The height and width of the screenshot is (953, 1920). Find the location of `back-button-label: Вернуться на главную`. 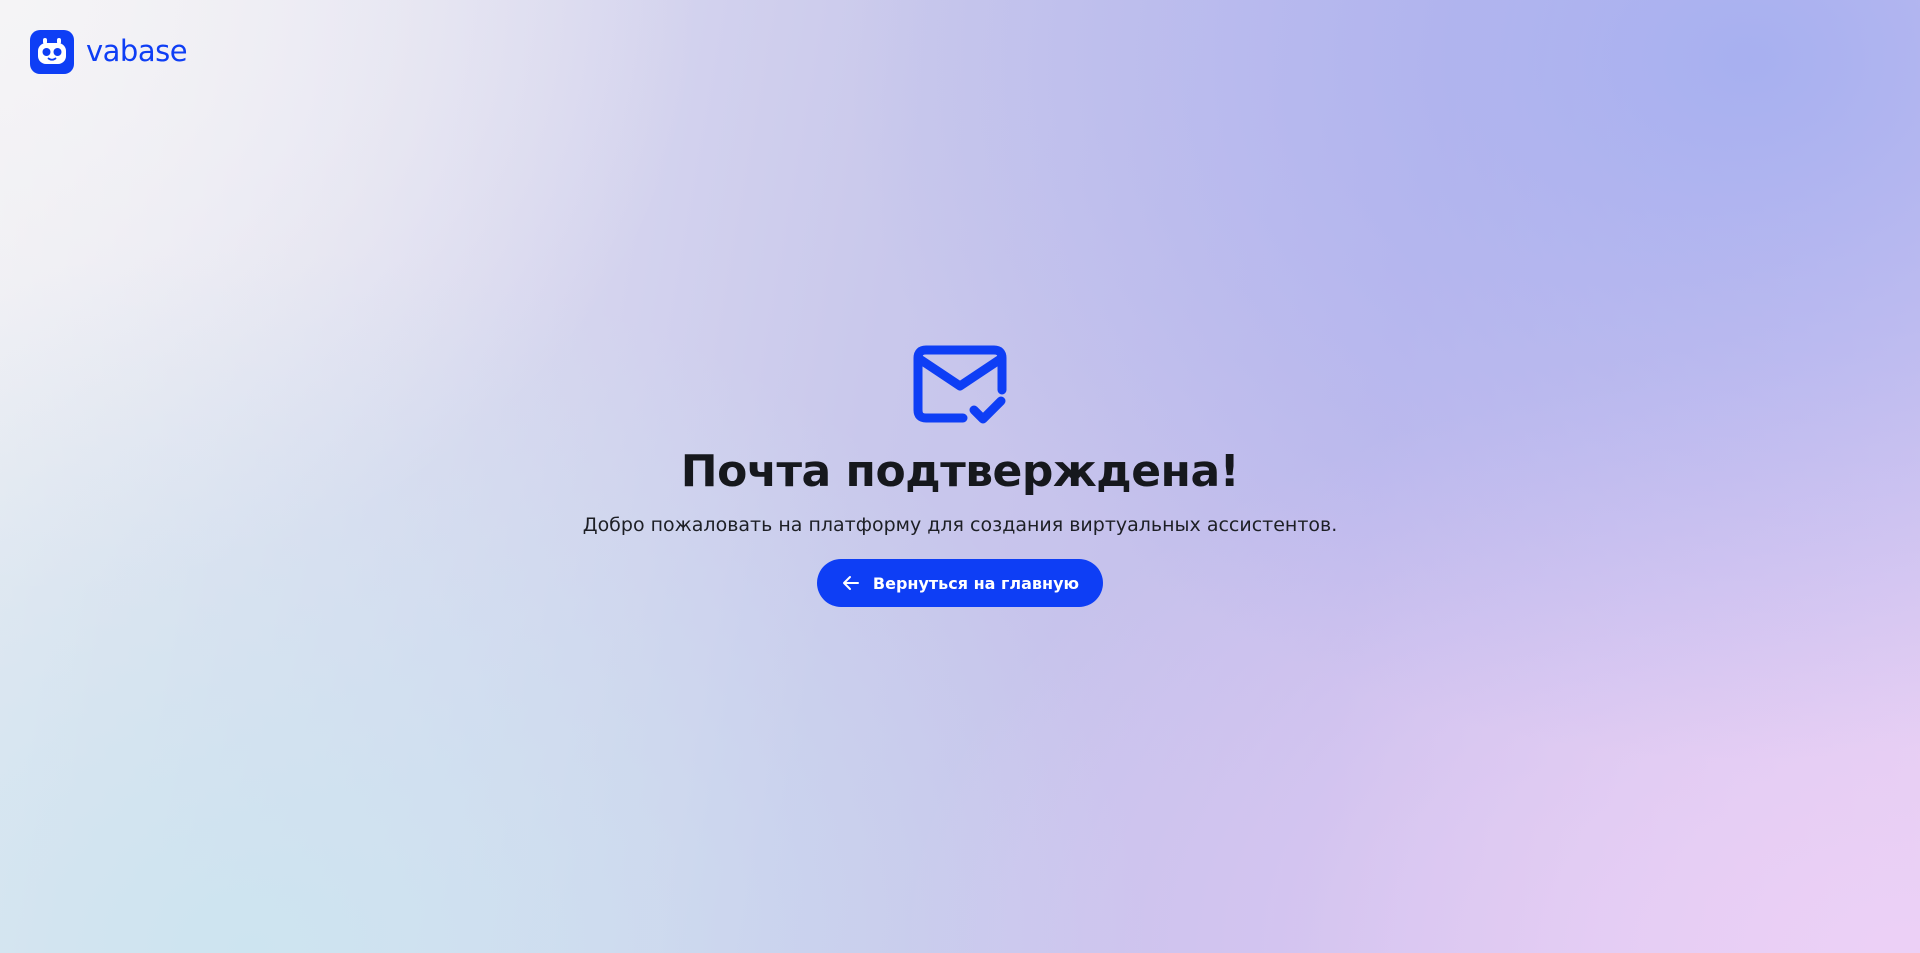

back-button-label: Вернуться на главную is located at coordinates (976, 583).